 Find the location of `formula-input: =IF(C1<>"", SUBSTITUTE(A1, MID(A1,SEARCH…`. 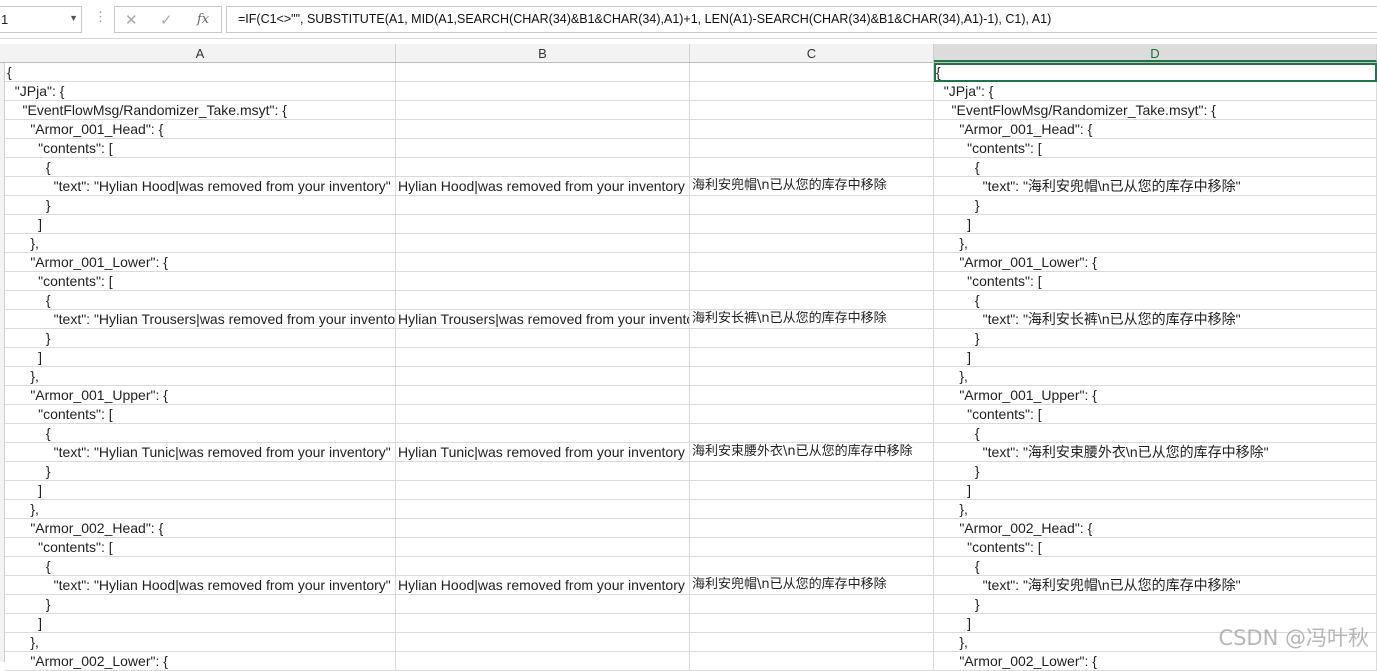

formula-input: =IF(C1<>"", SUBSTITUTE(A1, MID(A1,SEARCH… is located at coordinates (801, 19).